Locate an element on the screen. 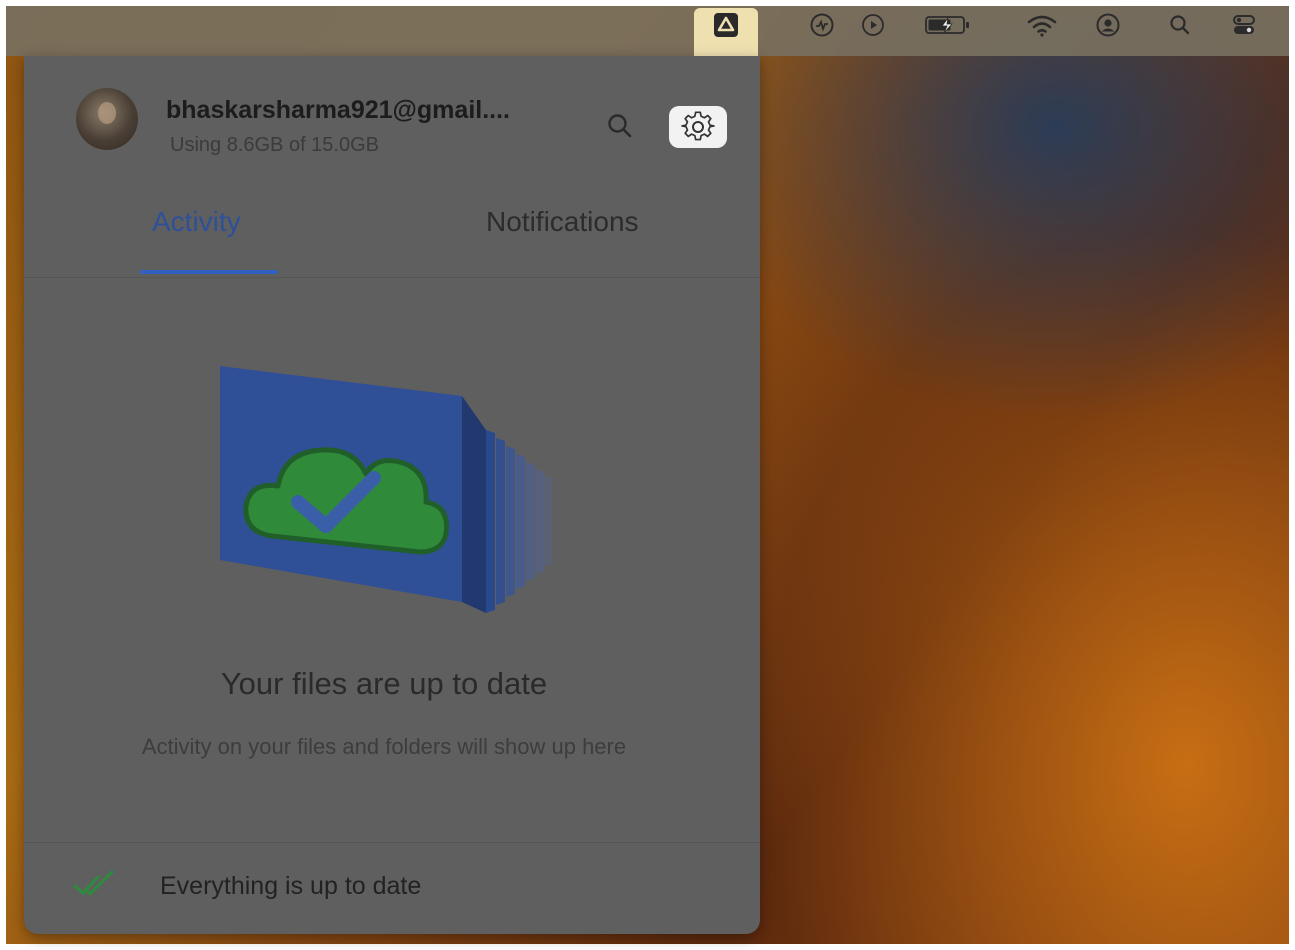 Image resolution: width=1295 pixels, height=950 pixels. tab-notifications: Notifications is located at coordinates (562, 222).